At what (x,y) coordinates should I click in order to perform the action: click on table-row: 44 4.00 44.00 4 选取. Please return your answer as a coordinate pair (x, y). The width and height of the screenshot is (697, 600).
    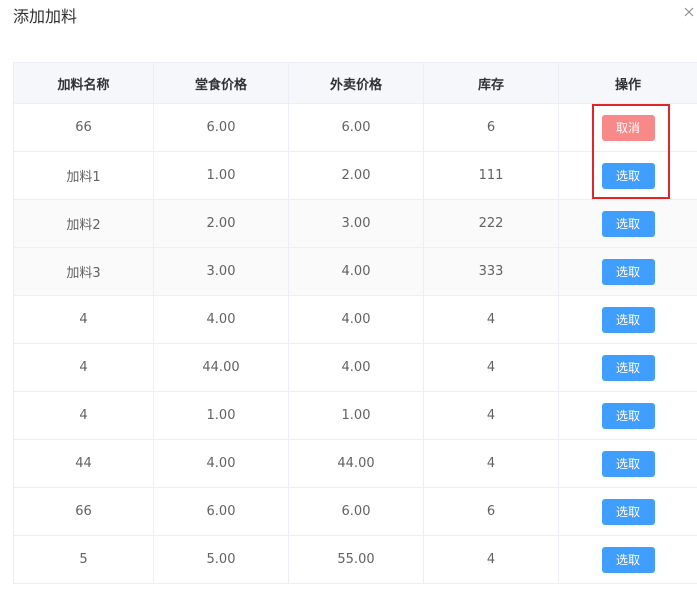
    Looking at the image, I should click on (355, 463).